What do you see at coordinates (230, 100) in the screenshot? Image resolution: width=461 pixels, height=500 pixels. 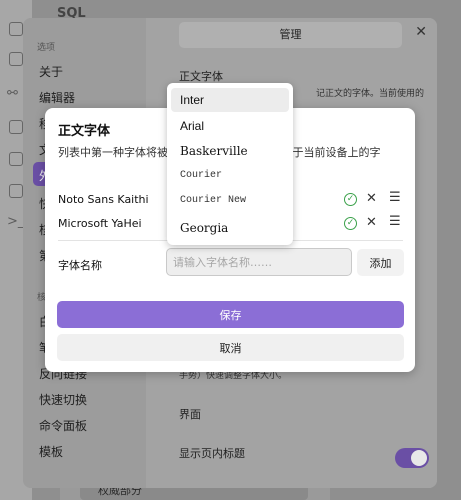 I see `font-option-inter: Inter` at bounding box center [230, 100].